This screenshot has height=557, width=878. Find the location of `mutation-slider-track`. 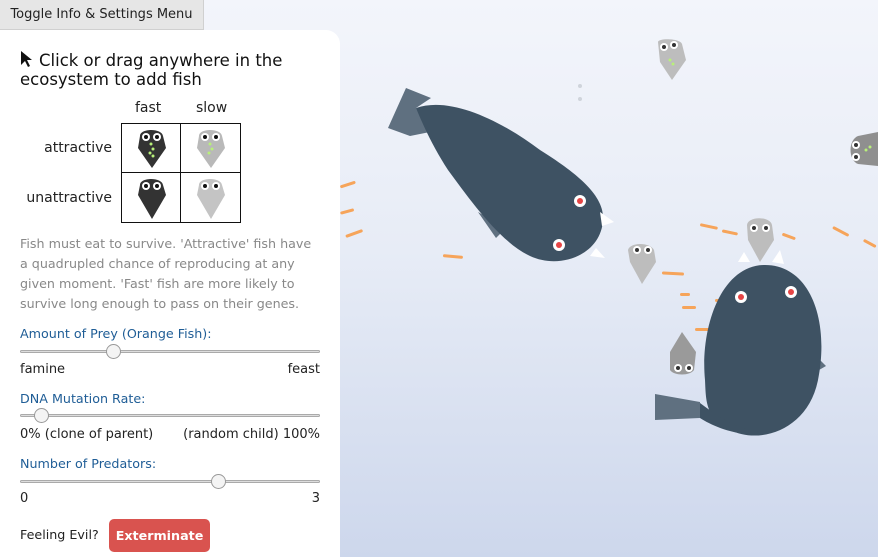

mutation-slider-track is located at coordinates (170, 415).